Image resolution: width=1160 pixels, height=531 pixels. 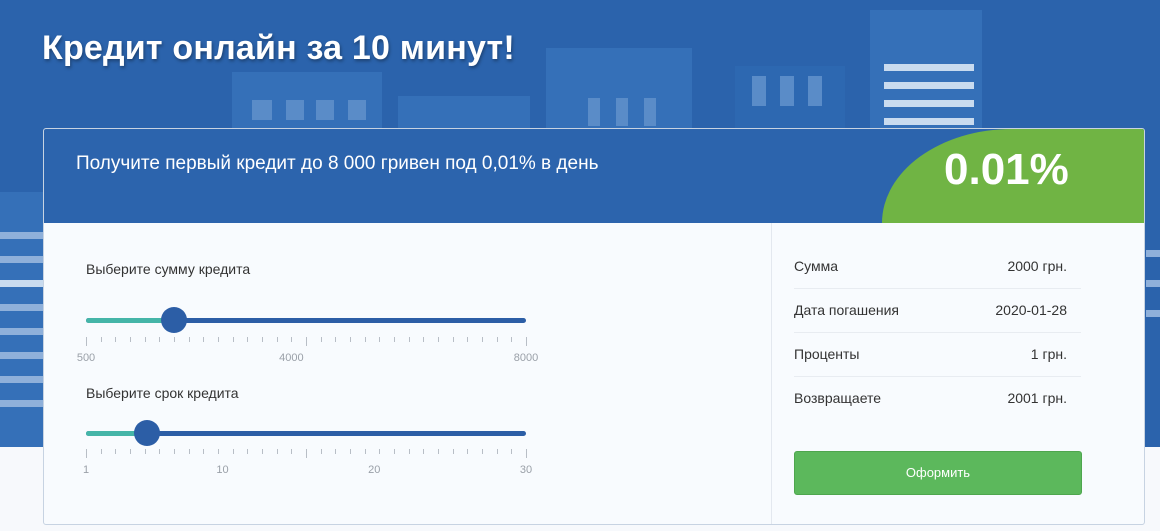 What do you see at coordinates (86, 358) in the screenshot?
I see `amount-tick-label: 500` at bounding box center [86, 358].